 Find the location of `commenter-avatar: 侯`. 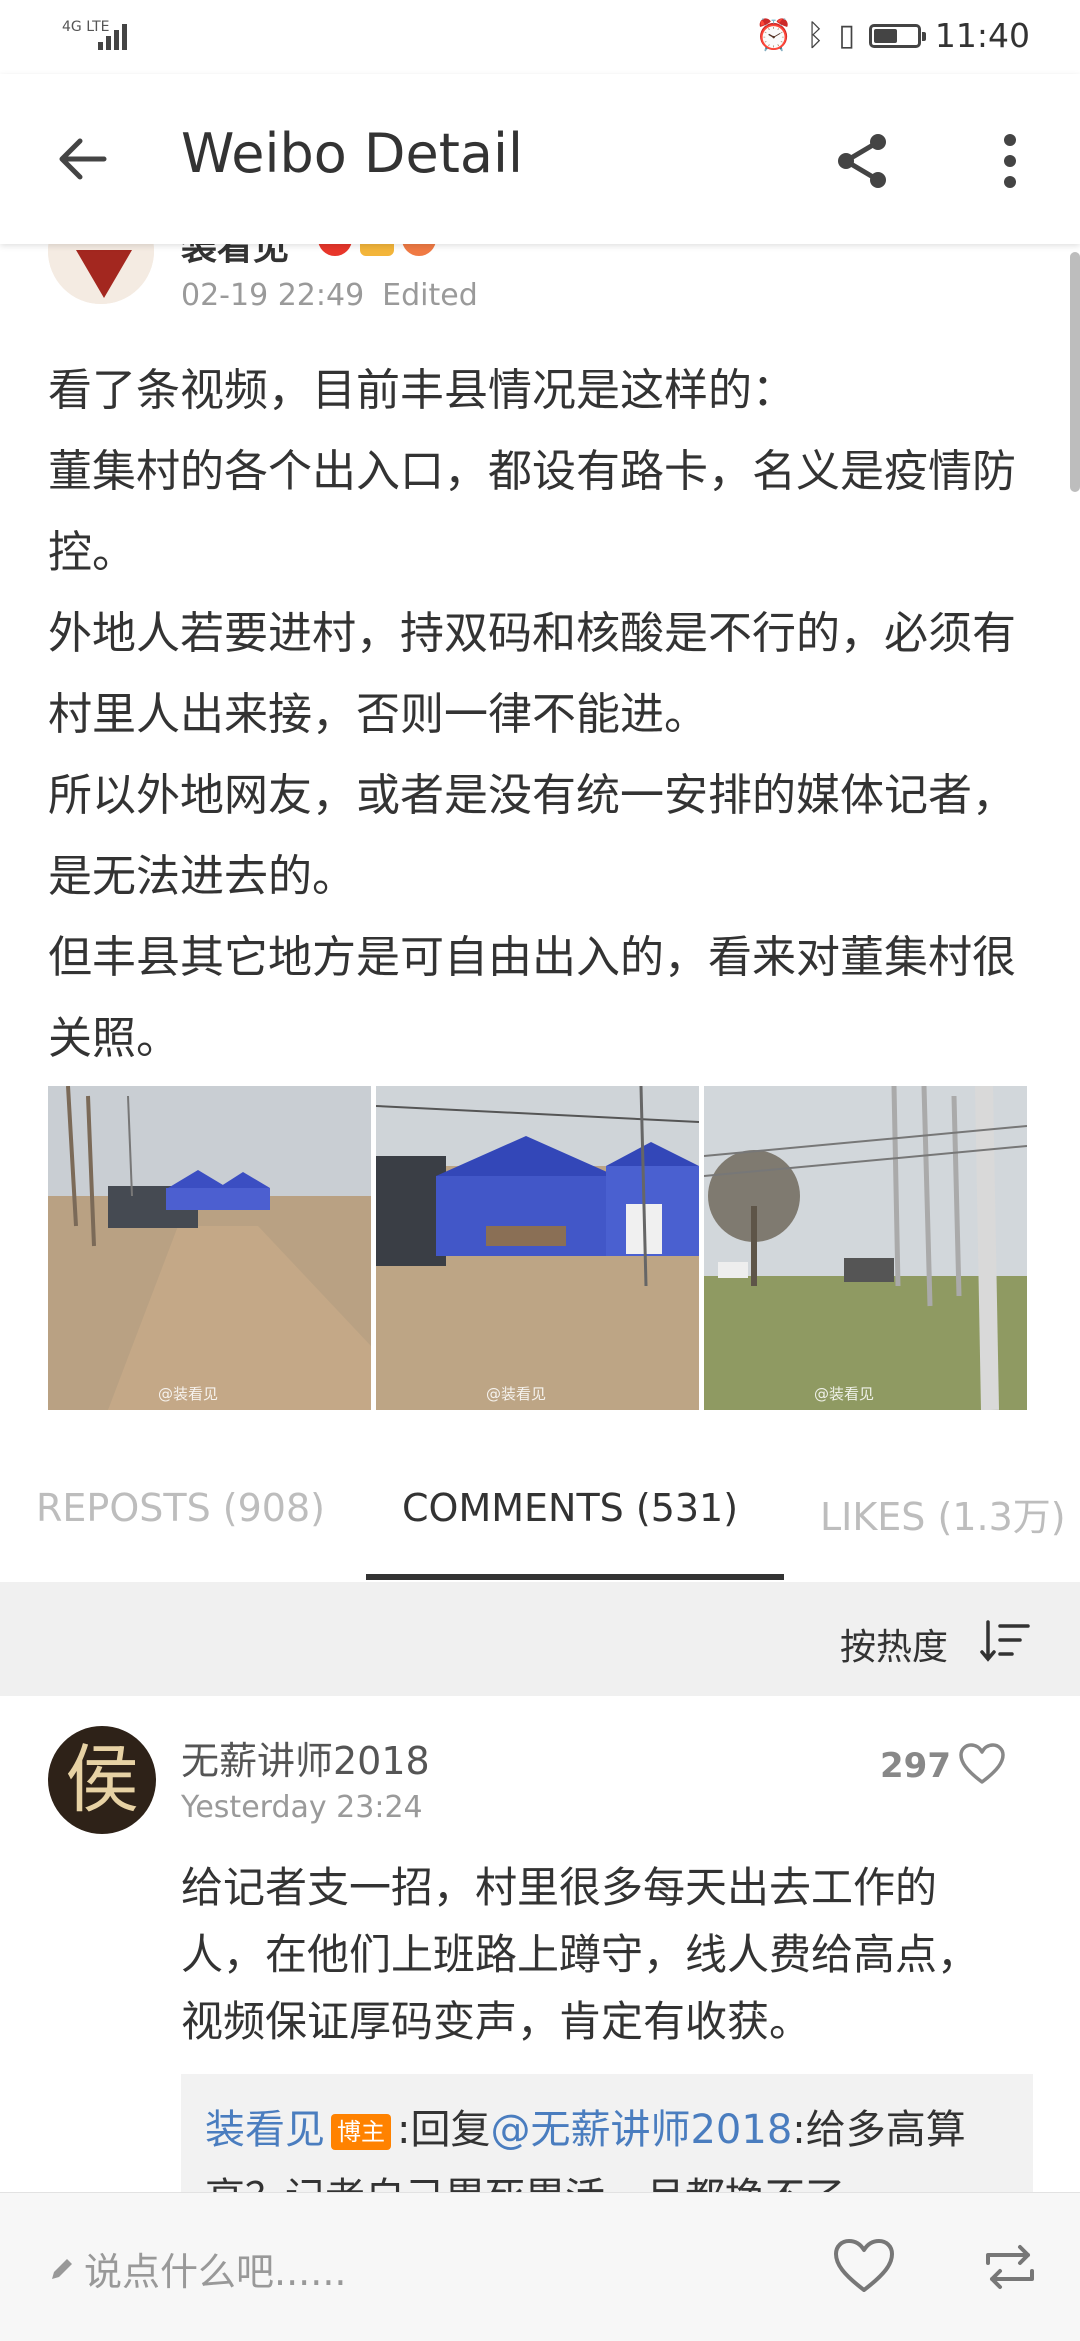

commenter-avatar: 侯 is located at coordinates (102, 1780).